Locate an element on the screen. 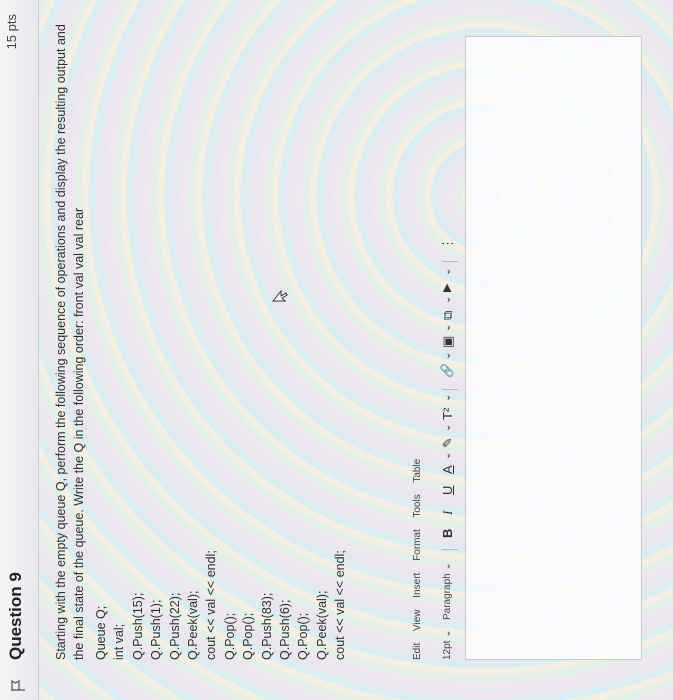  italic-button: I is located at coordinates (448, 513).